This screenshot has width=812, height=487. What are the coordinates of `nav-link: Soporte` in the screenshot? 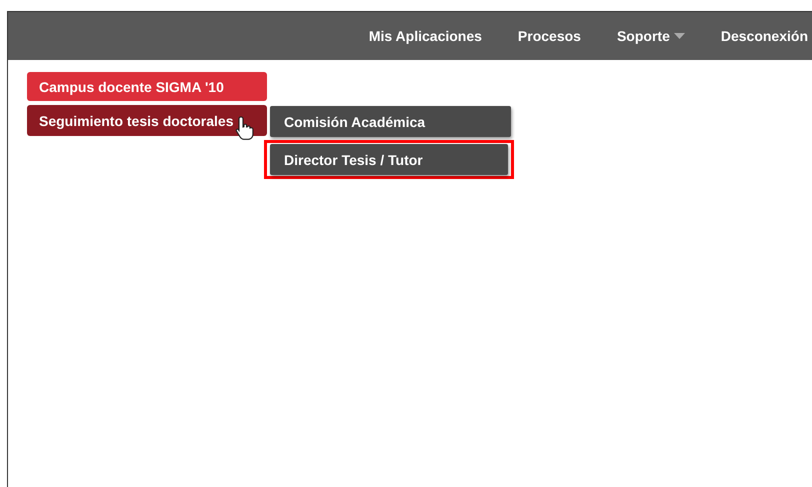 It's located at (650, 36).